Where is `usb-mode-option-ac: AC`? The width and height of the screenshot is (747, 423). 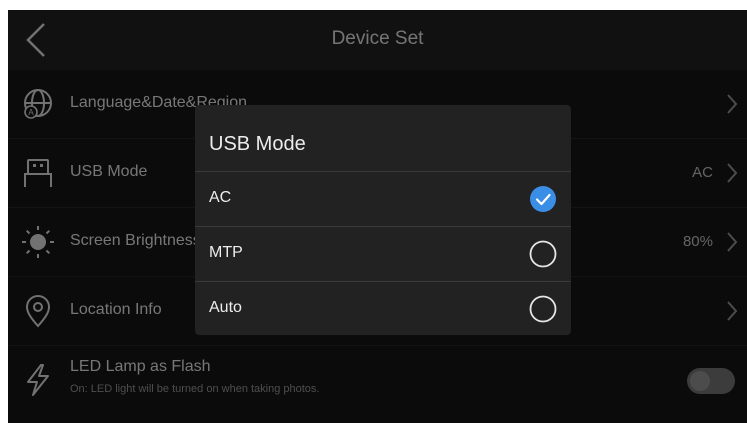 usb-mode-option-ac: AC is located at coordinates (383, 198).